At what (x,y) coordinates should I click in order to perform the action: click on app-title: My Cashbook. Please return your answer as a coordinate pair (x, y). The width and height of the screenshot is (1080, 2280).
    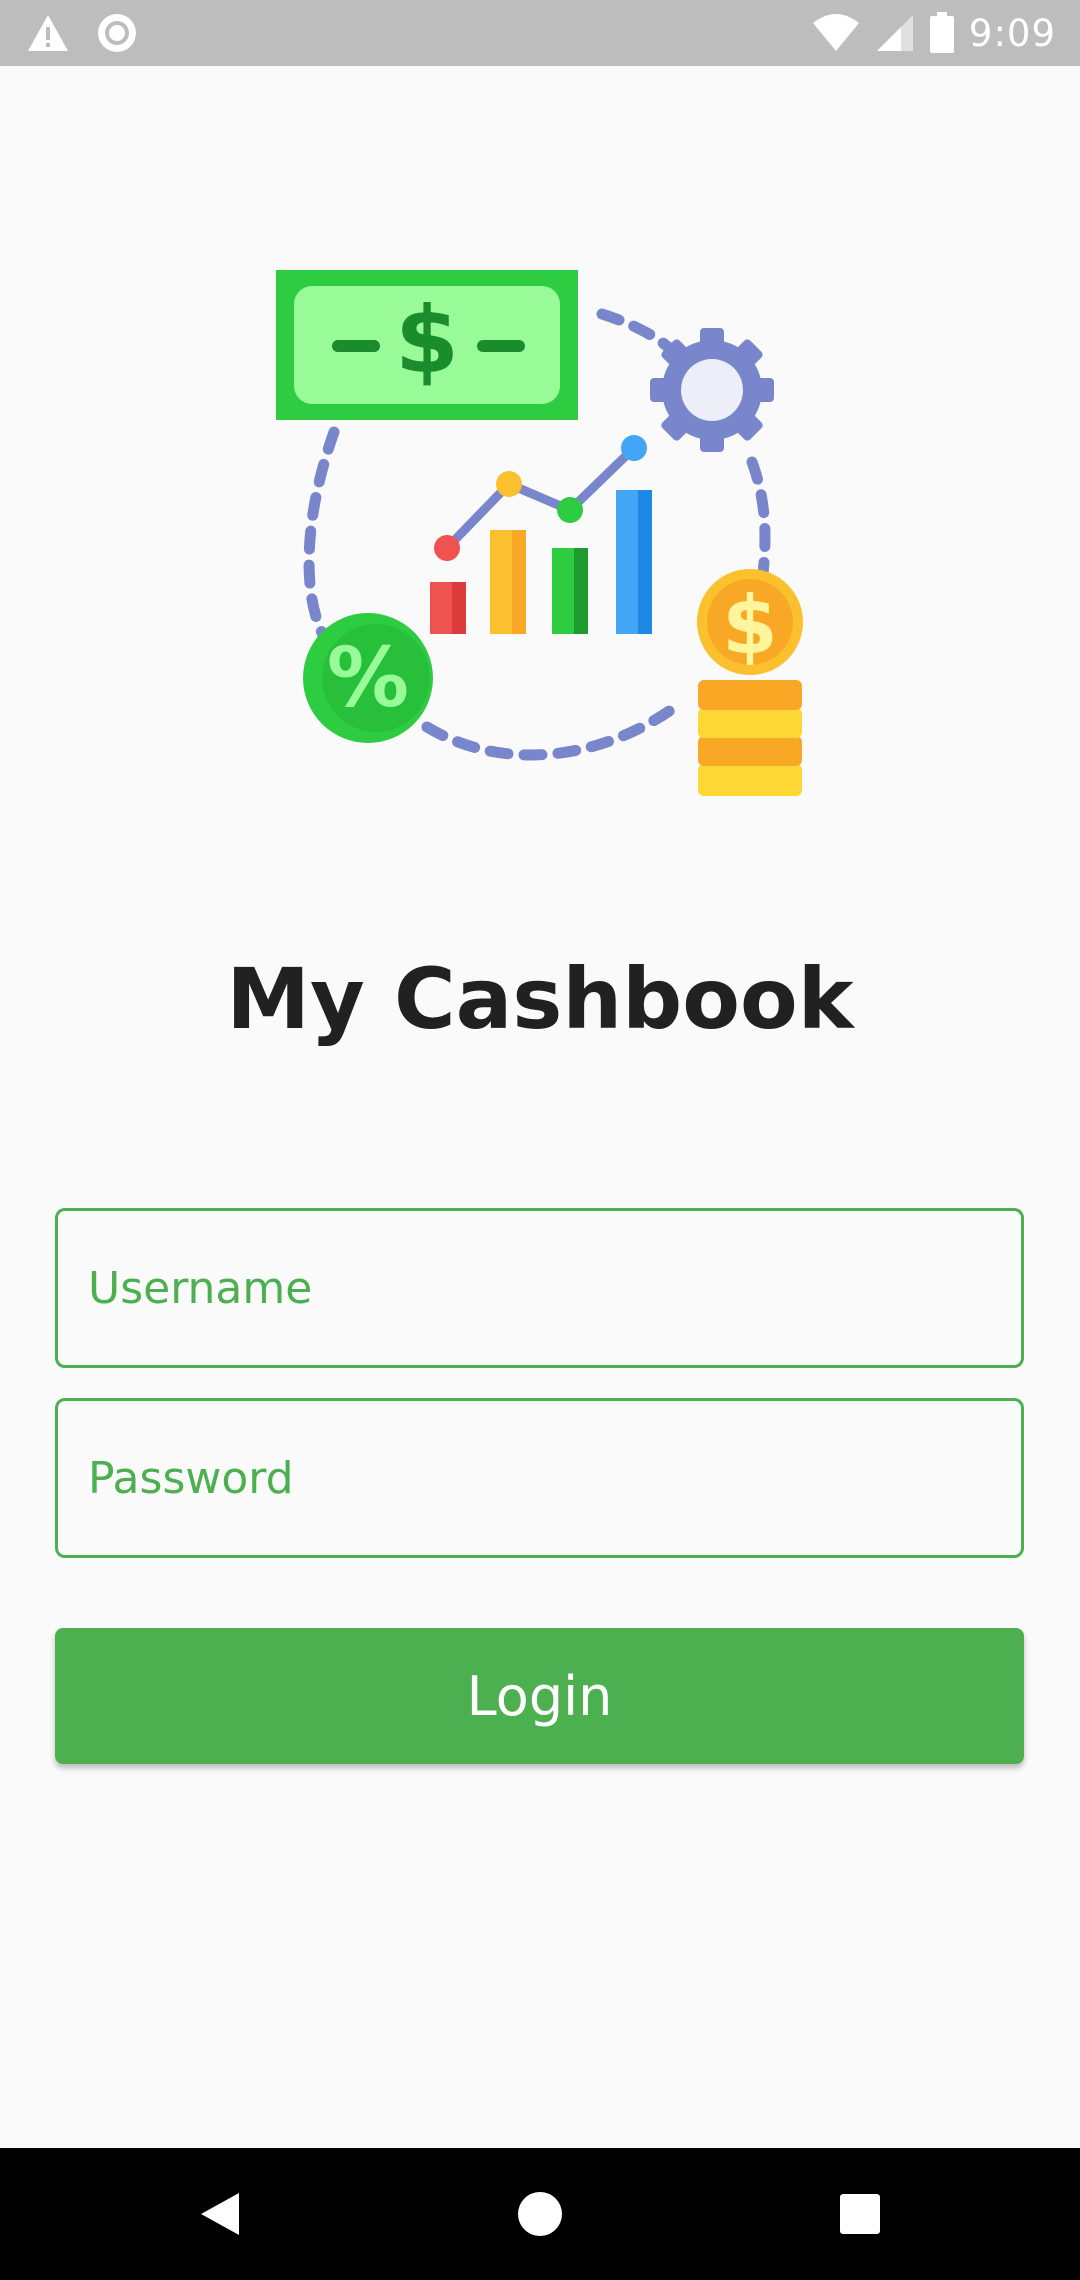
    Looking at the image, I should click on (540, 999).